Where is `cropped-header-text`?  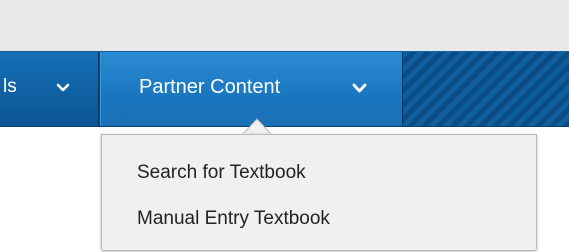
cropped-header-text is located at coordinates (228, 3).